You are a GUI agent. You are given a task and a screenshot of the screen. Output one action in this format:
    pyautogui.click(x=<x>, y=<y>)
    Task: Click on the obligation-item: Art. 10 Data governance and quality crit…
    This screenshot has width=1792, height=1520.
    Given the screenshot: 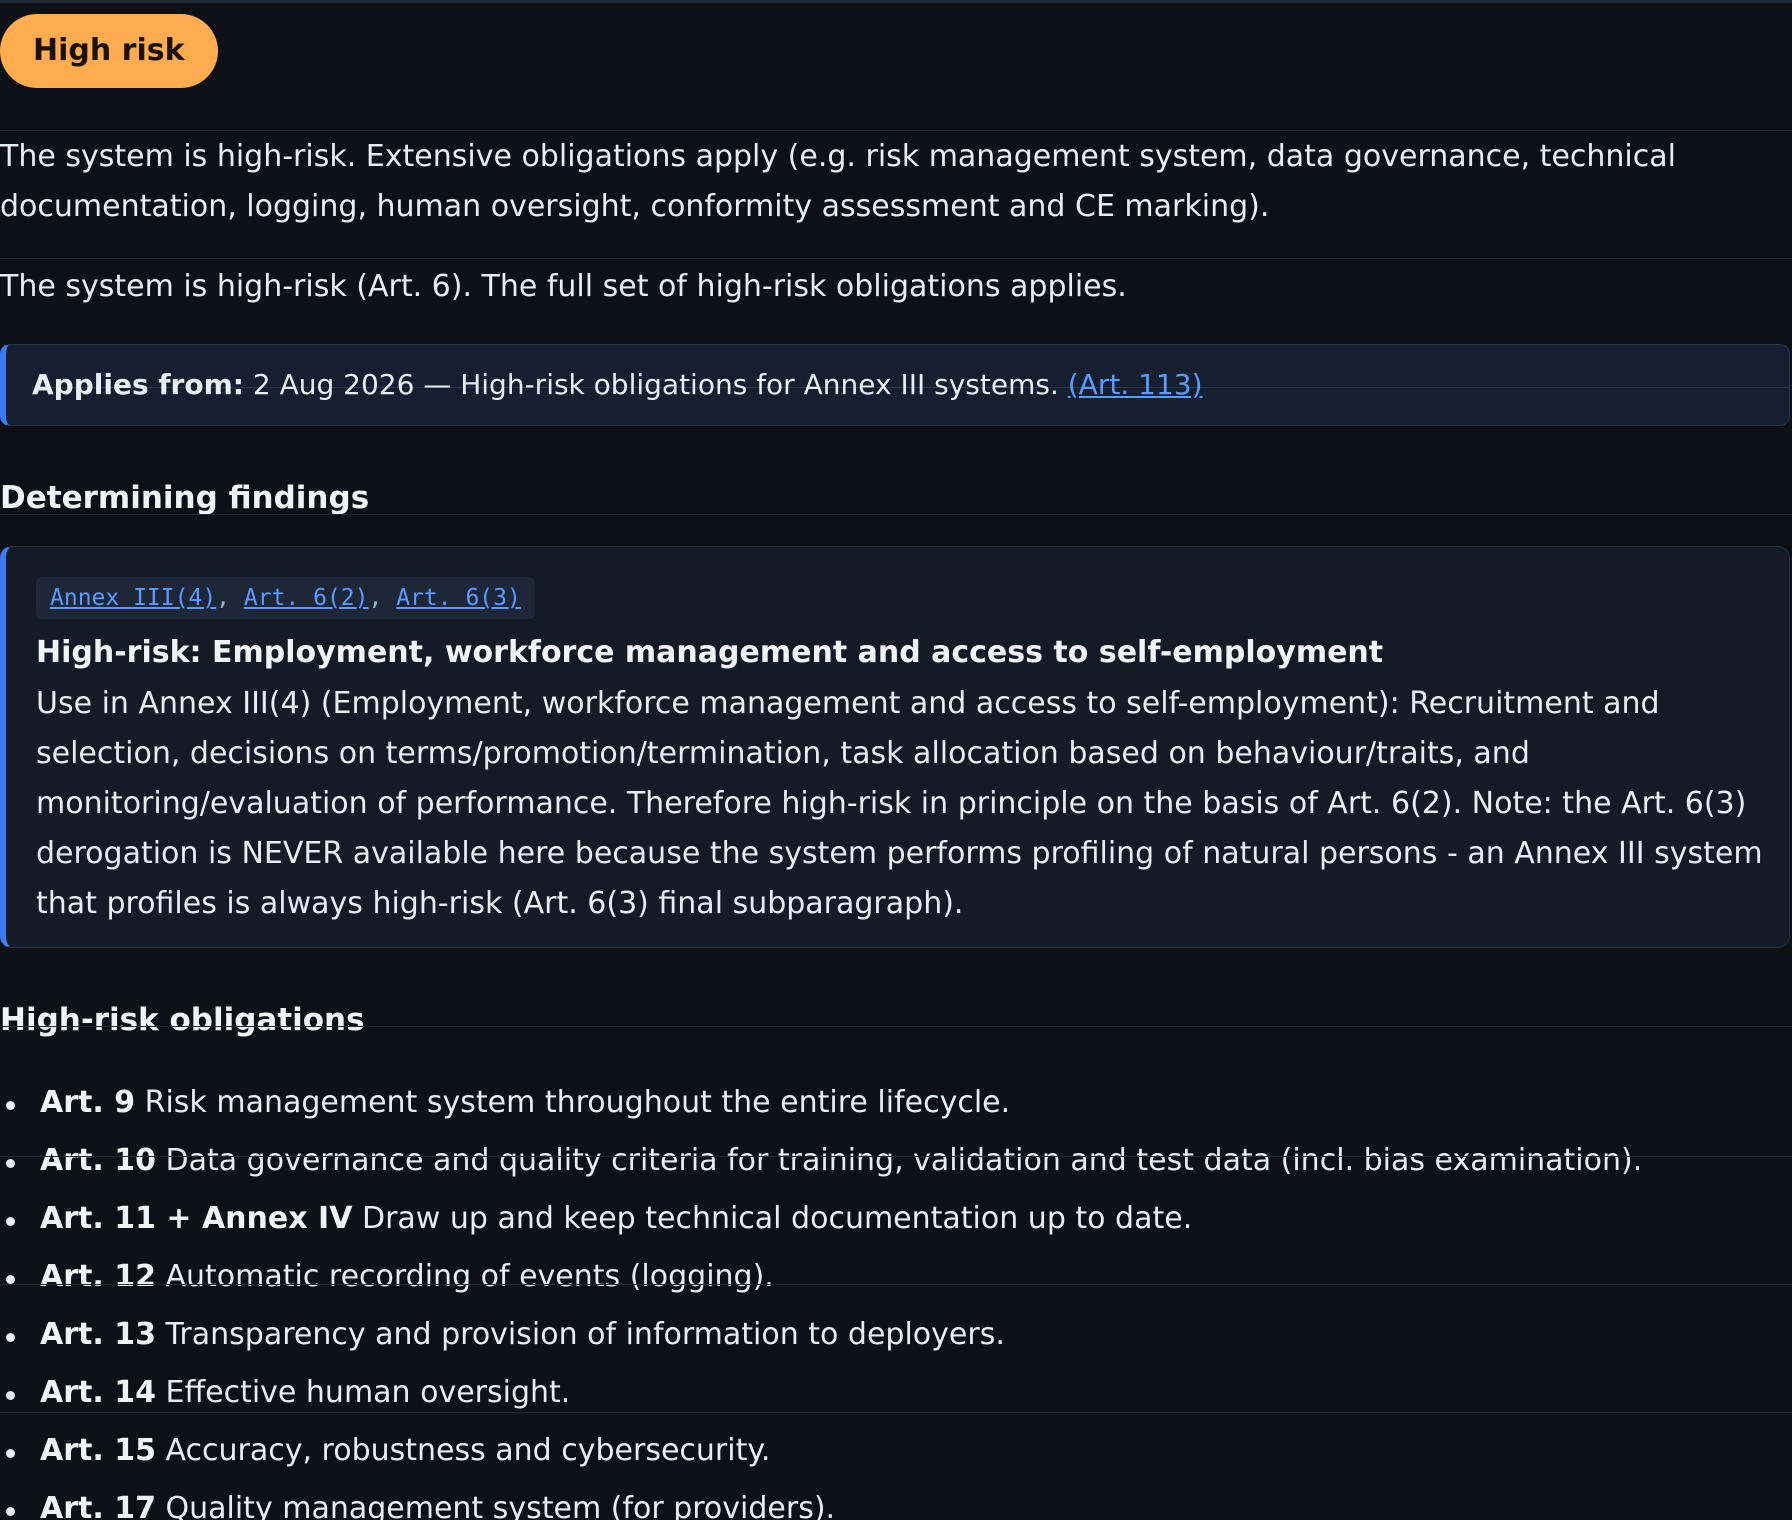 What is the action you would take?
    pyautogui.click(x=890, y=1165)
    